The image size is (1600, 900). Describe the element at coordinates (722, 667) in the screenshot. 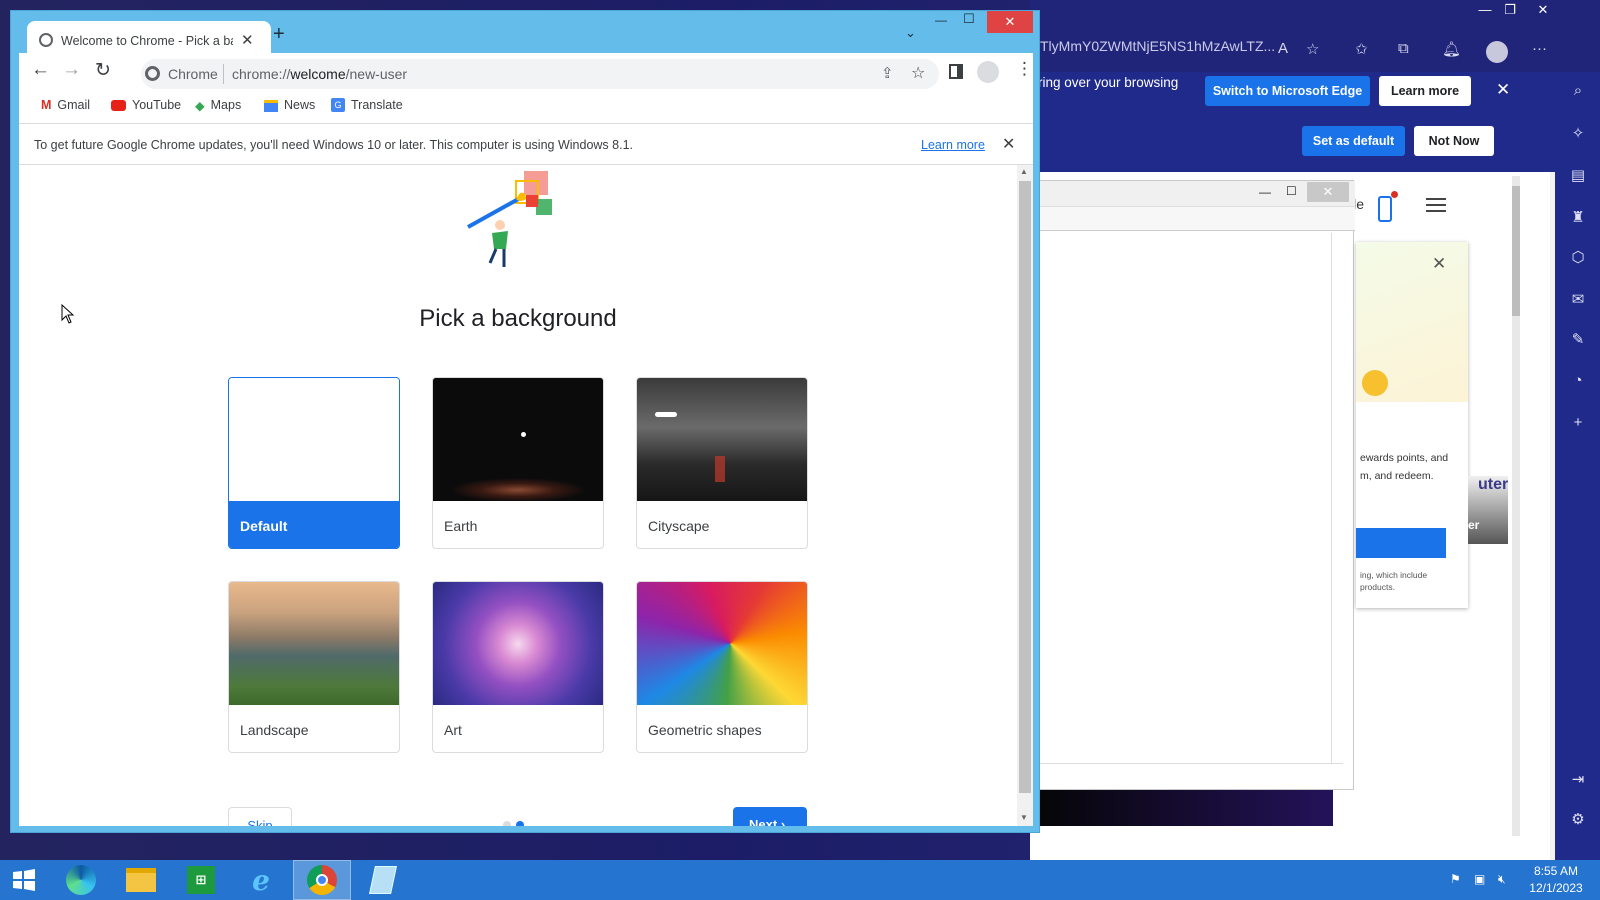

I see `background-tile-geometric: Geometric shapes` at that location.